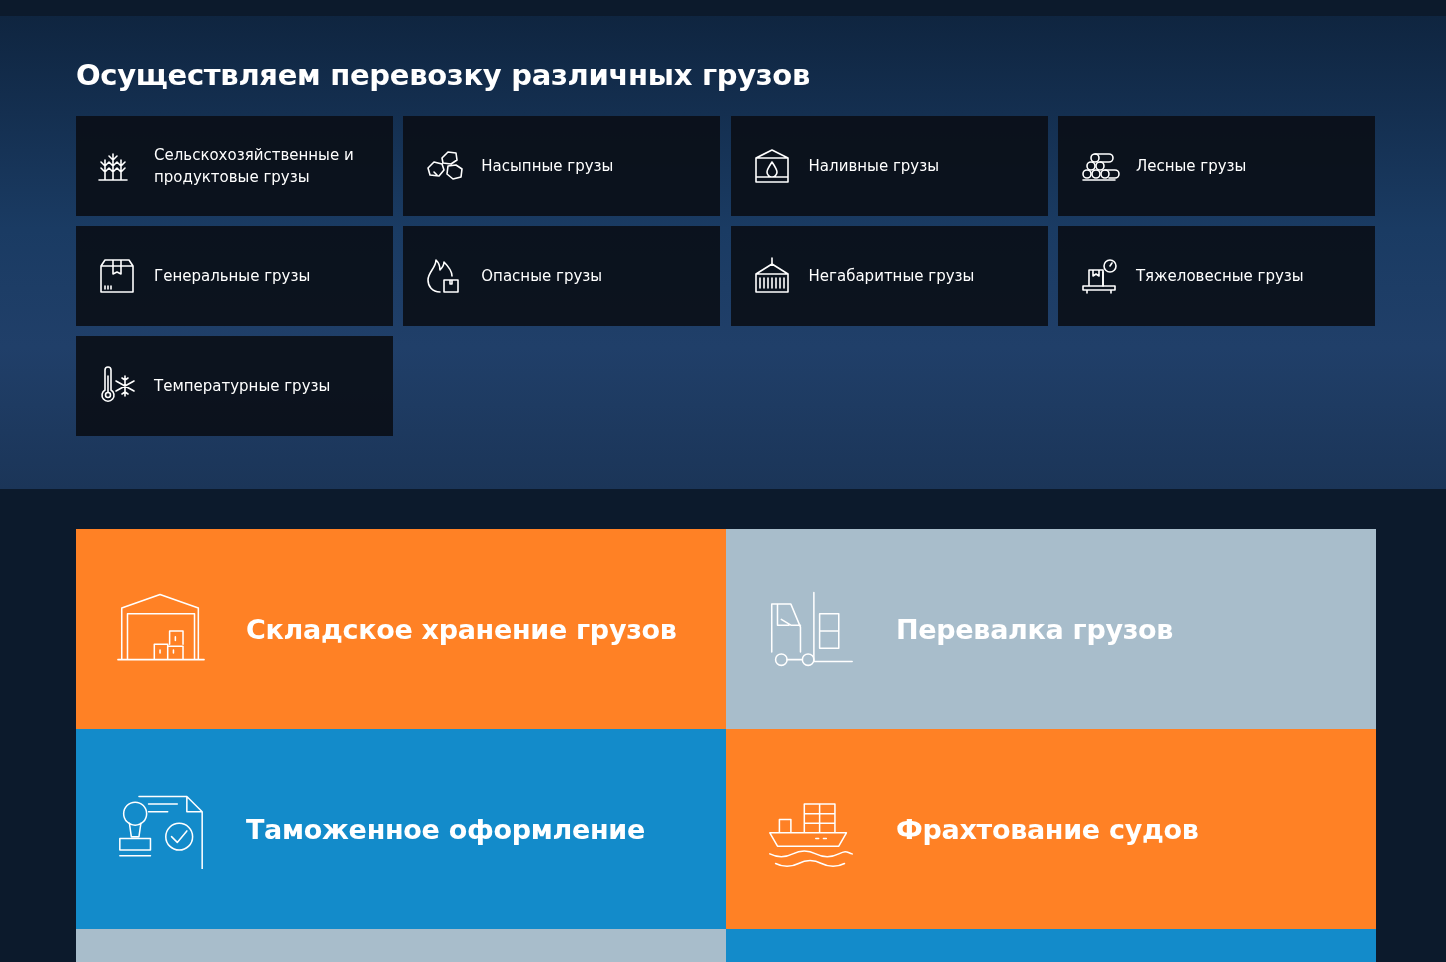 The width and height of the screenshot is (1446, 962). Describe the element at coordinates (562, 276) in the screenshot. I see `cargo-type-card: Опасные грузы` at that location.